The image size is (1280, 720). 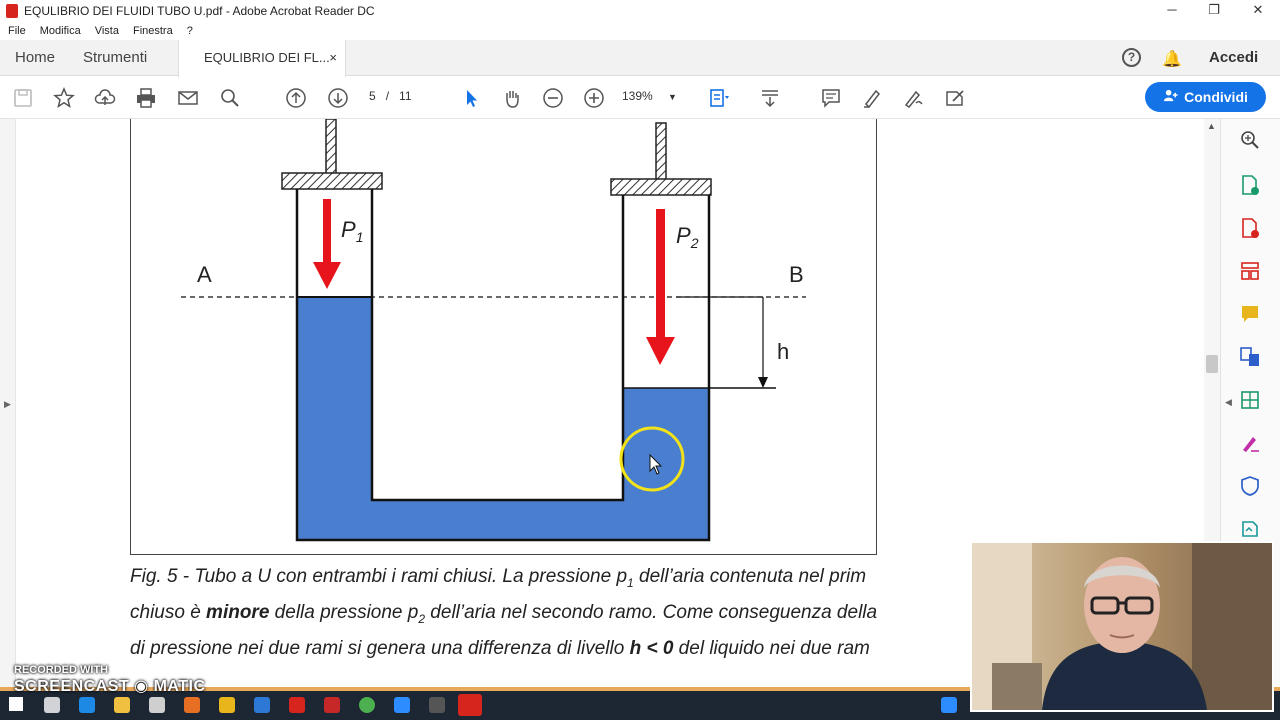 What do you see at coordinates (17, 31) in the screenshot?
I see `menu-file: File` at bounding box center [17, 31].